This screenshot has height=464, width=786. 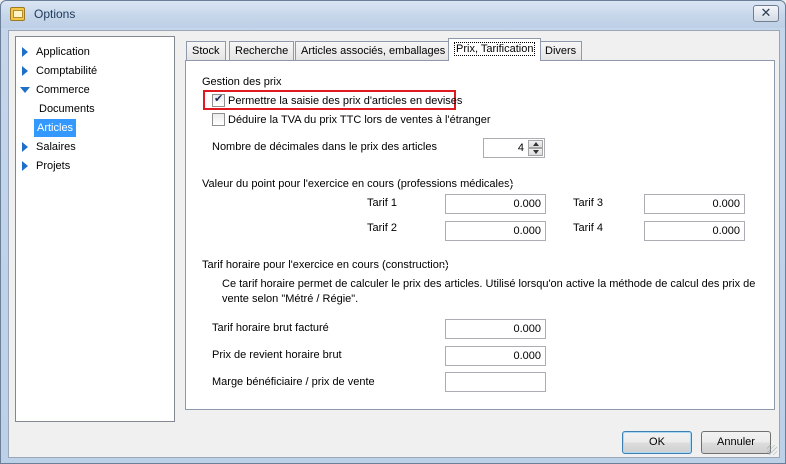 What do you see at coordinates (495, 231) in the screenshot?
I see `tarif2-field: 0.000` at bounding box center [495, 231].